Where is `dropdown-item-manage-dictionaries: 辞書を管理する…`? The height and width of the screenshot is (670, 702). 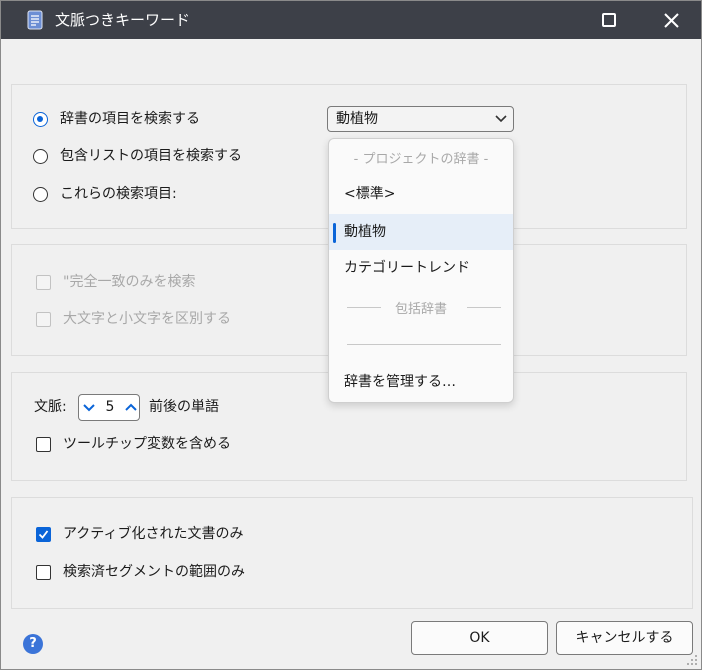
dropdown-item-manage-dictionaries: 辞書を管理する… is located at coordinates (421, 382).